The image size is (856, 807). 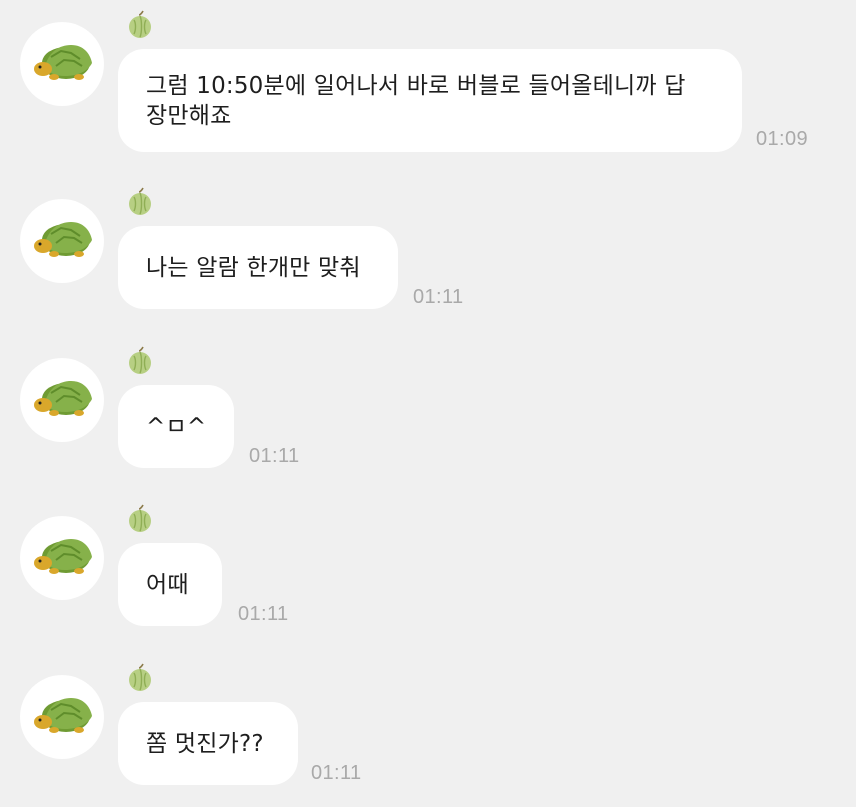 I want to click on message-text: 쫌 멋진가??, so click(x=205, y=743).